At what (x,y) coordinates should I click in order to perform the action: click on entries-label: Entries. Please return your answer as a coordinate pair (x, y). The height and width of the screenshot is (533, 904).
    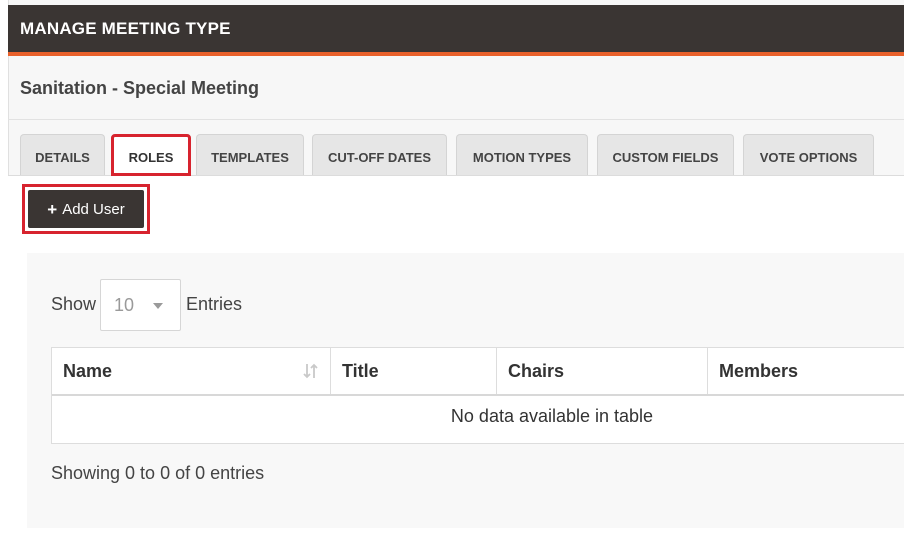
    Looking at the image, I should click on (214, 304).